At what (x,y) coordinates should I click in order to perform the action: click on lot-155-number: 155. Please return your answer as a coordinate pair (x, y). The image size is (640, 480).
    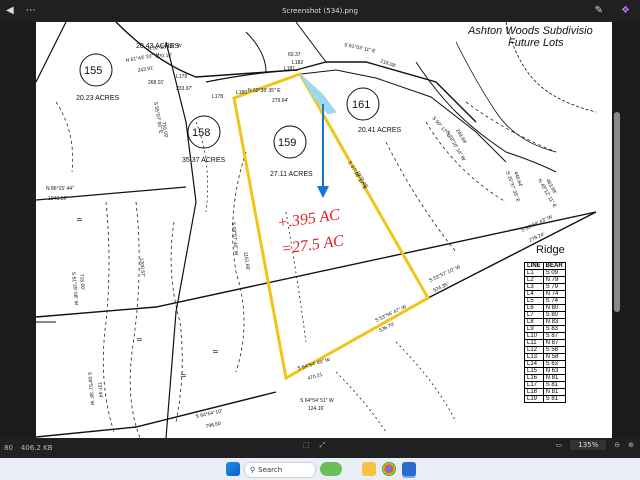
    Looking at the image, I should click on (93, 71).